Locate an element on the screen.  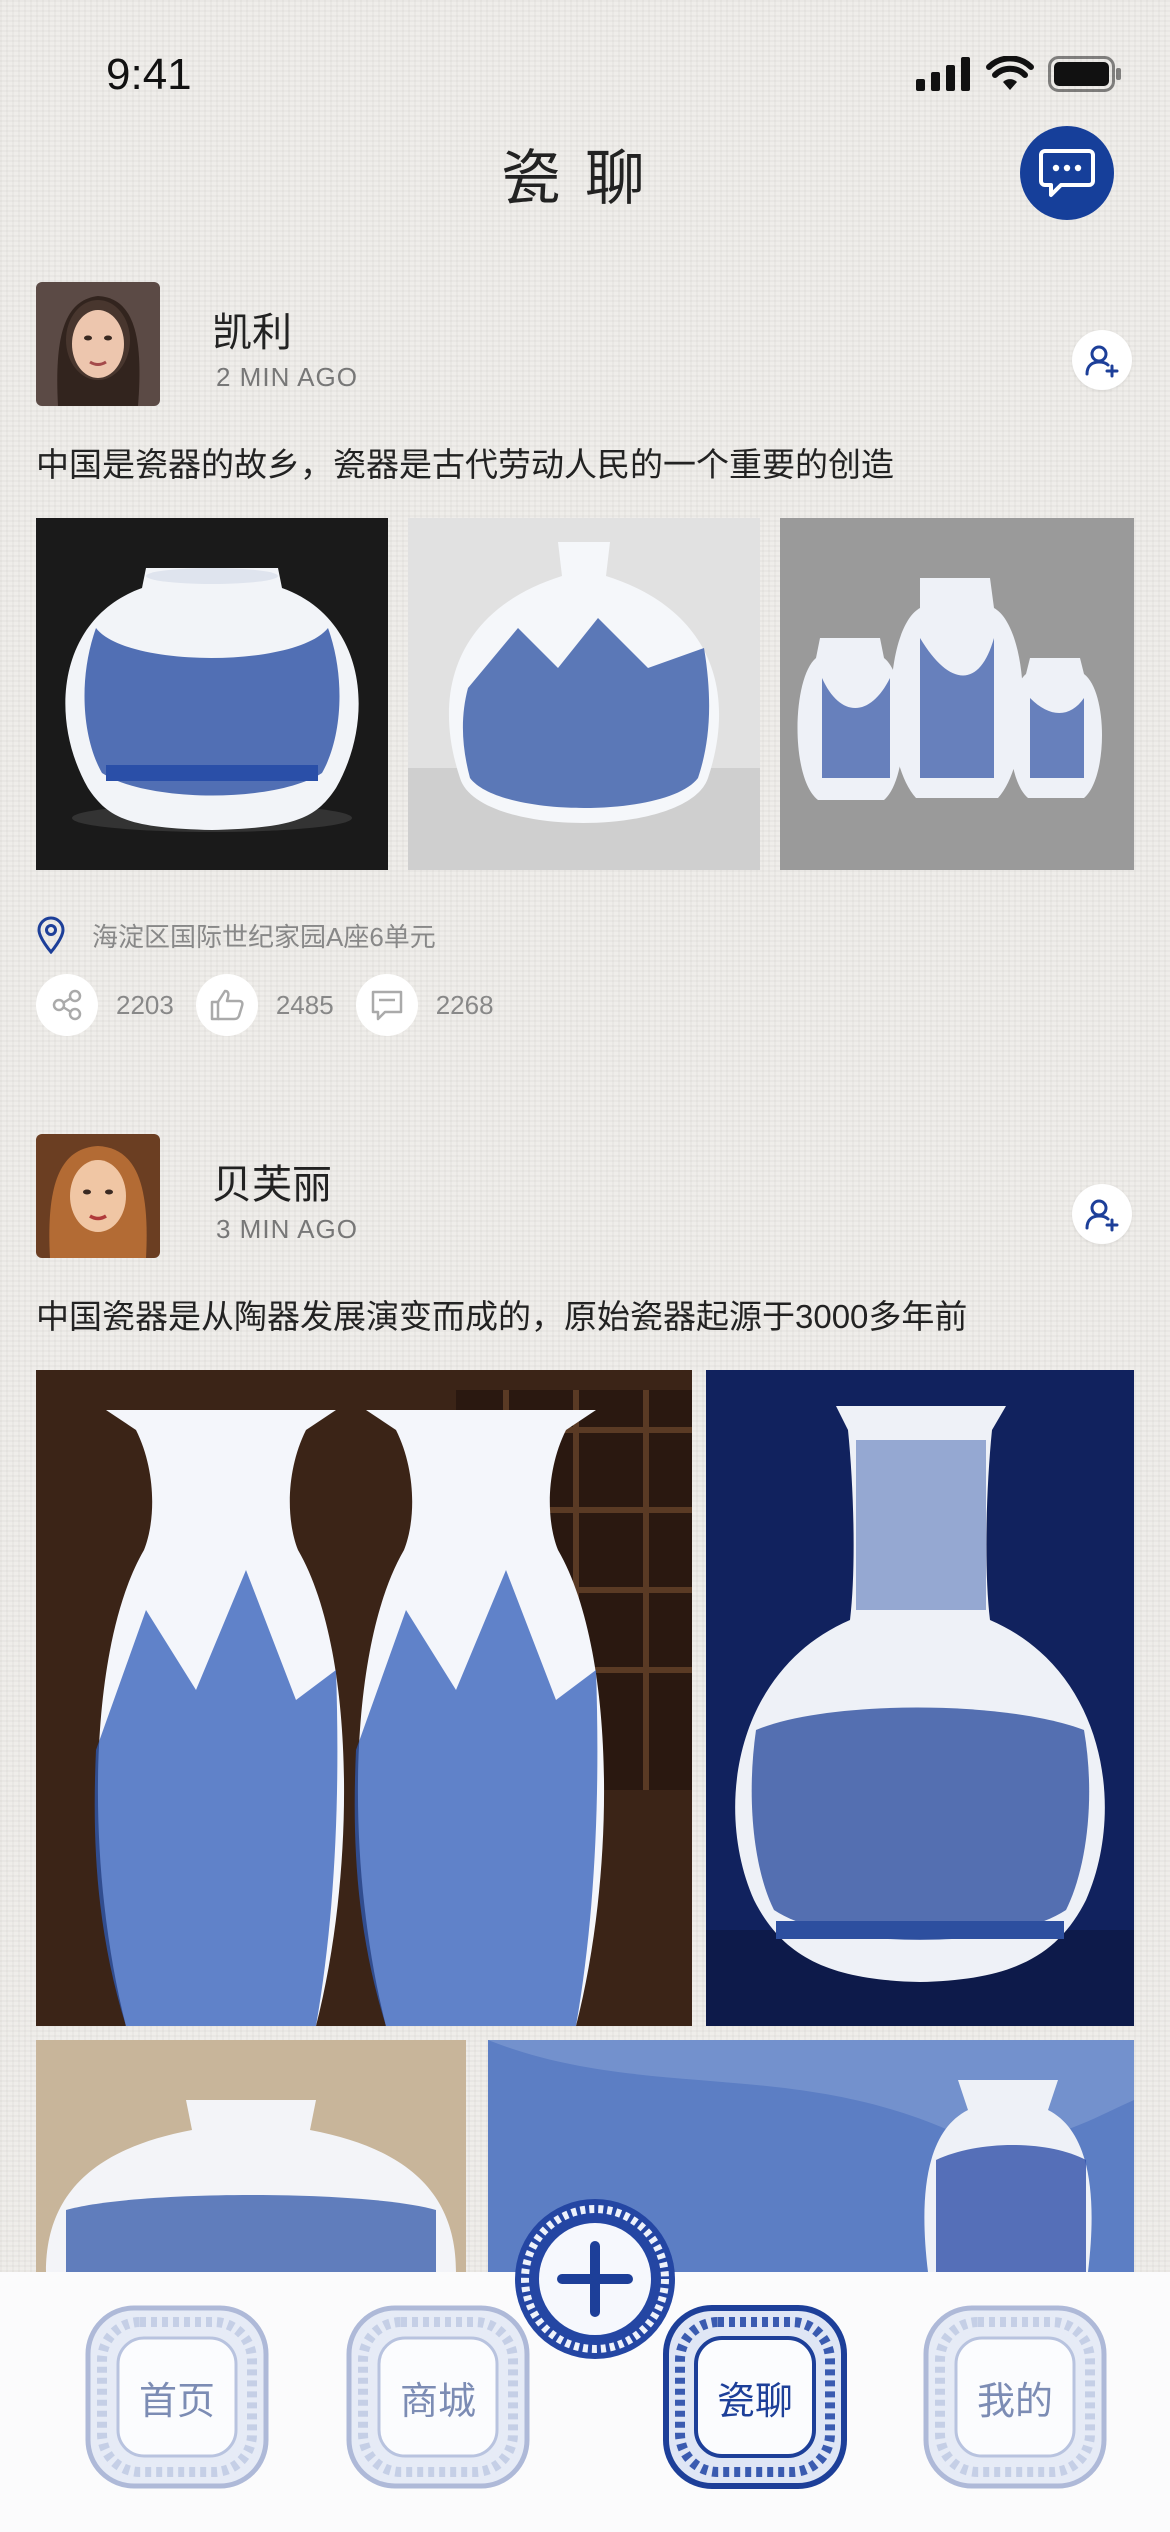
share-count: 2203 is located at coordinates (145, 1004).